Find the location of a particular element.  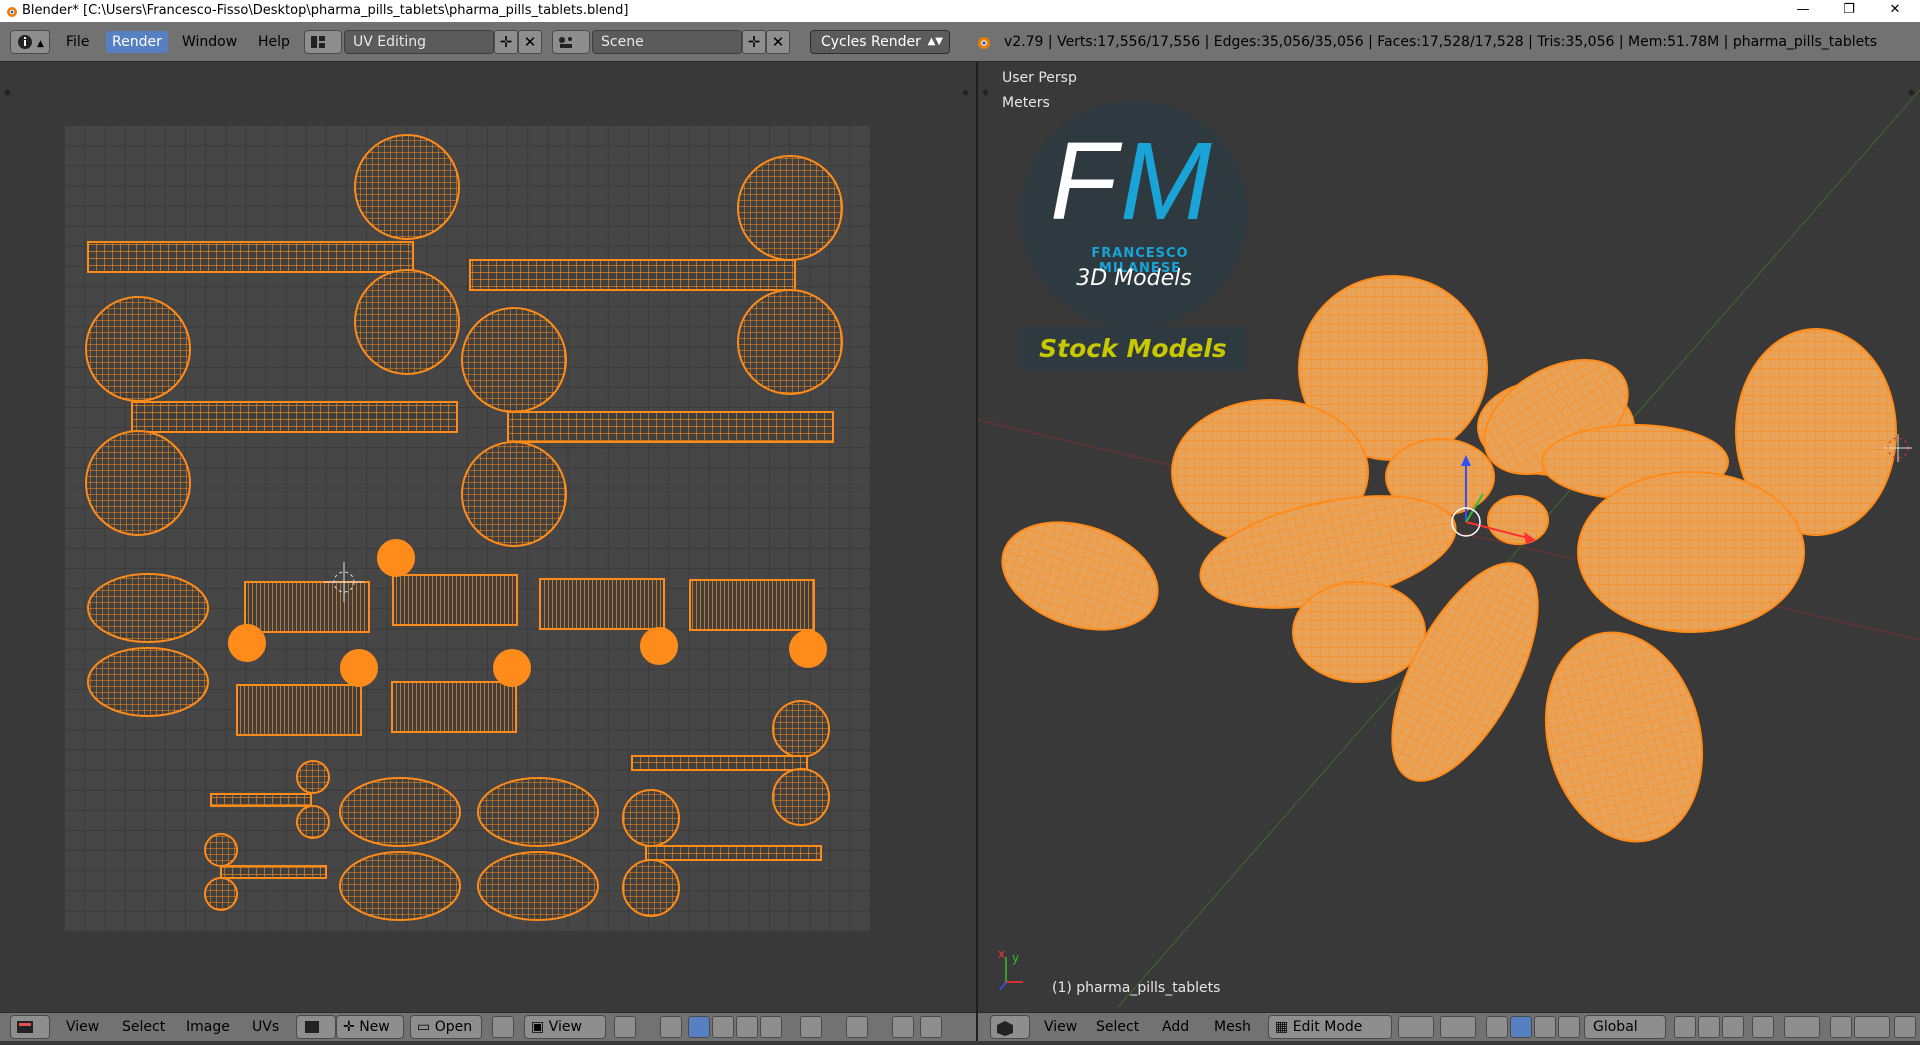

delete-layout-button: ✕ is located at coordinates (530, 42).